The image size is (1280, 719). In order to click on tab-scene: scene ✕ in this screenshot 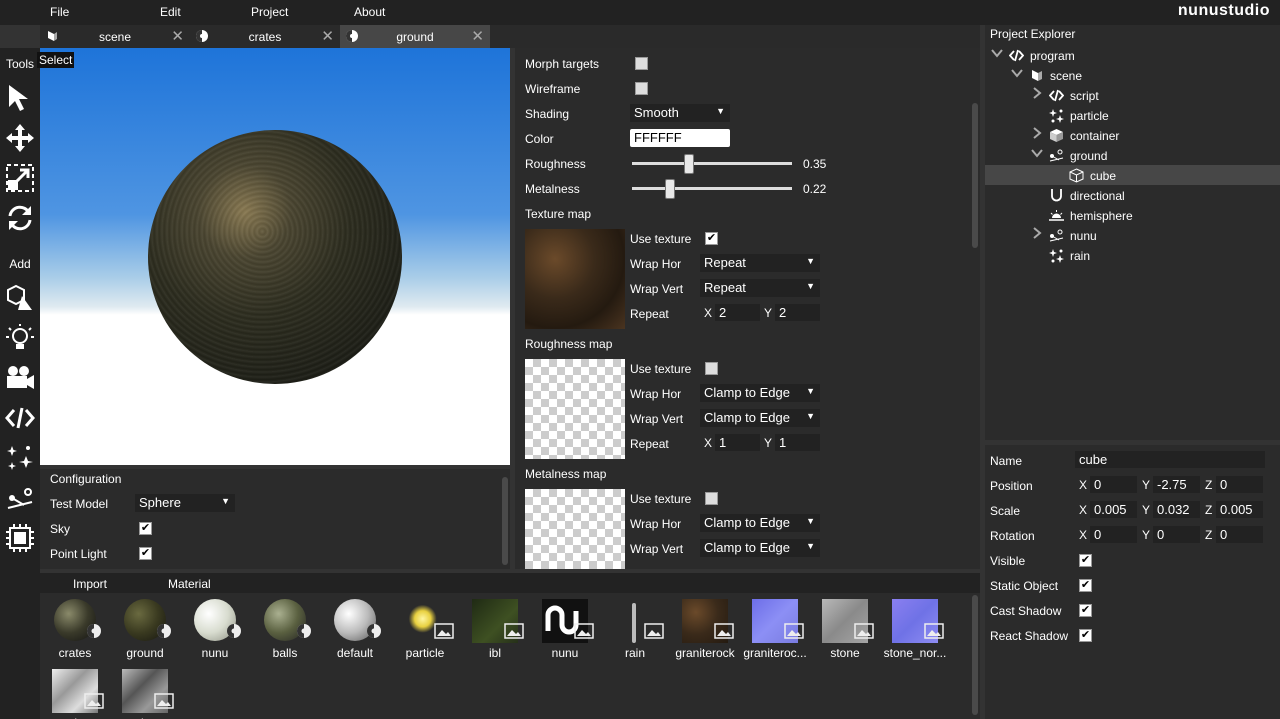, I will do `click(115, 36)`.